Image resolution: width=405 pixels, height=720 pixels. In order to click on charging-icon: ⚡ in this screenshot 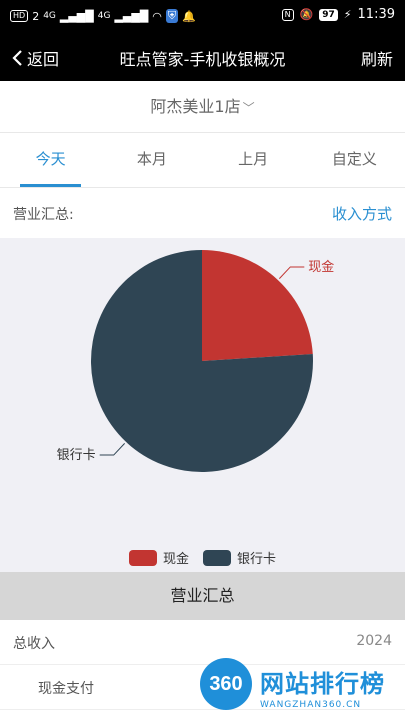, I will do `click(347, 14)`.